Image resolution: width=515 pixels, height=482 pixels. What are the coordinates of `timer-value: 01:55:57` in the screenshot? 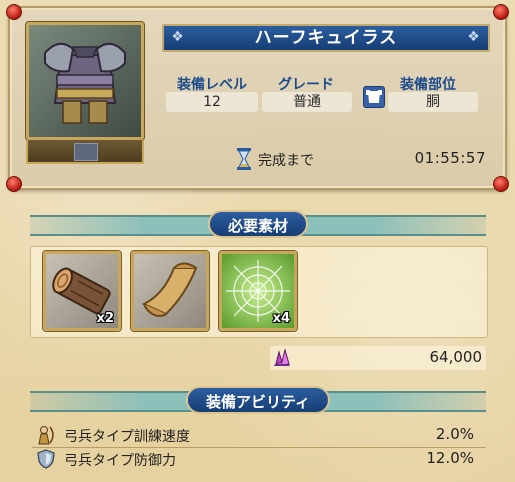 It's located at (450, 158).